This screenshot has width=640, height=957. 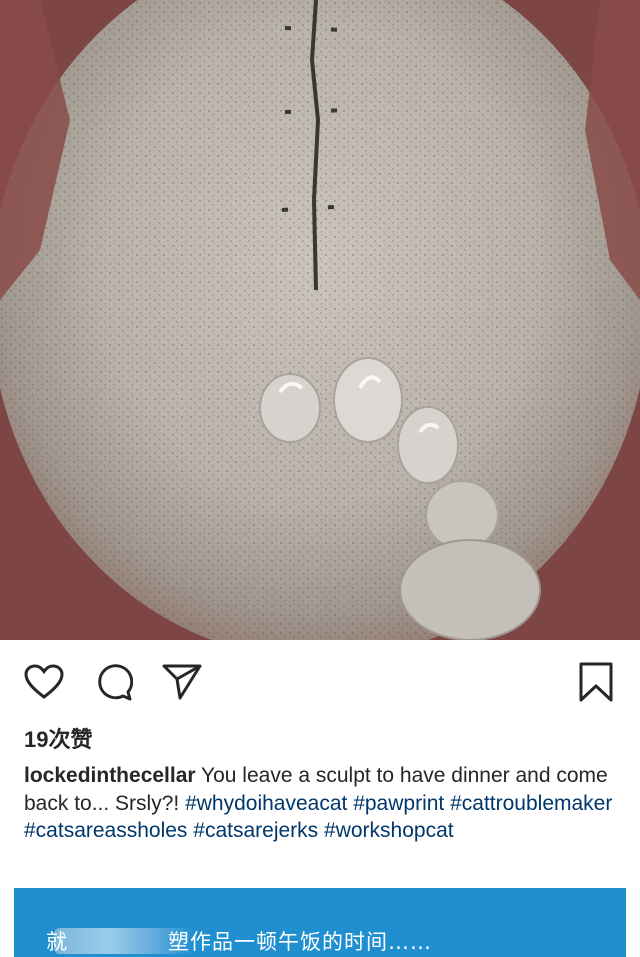 I want to click on comment-icon, so click(x=114, y=682).